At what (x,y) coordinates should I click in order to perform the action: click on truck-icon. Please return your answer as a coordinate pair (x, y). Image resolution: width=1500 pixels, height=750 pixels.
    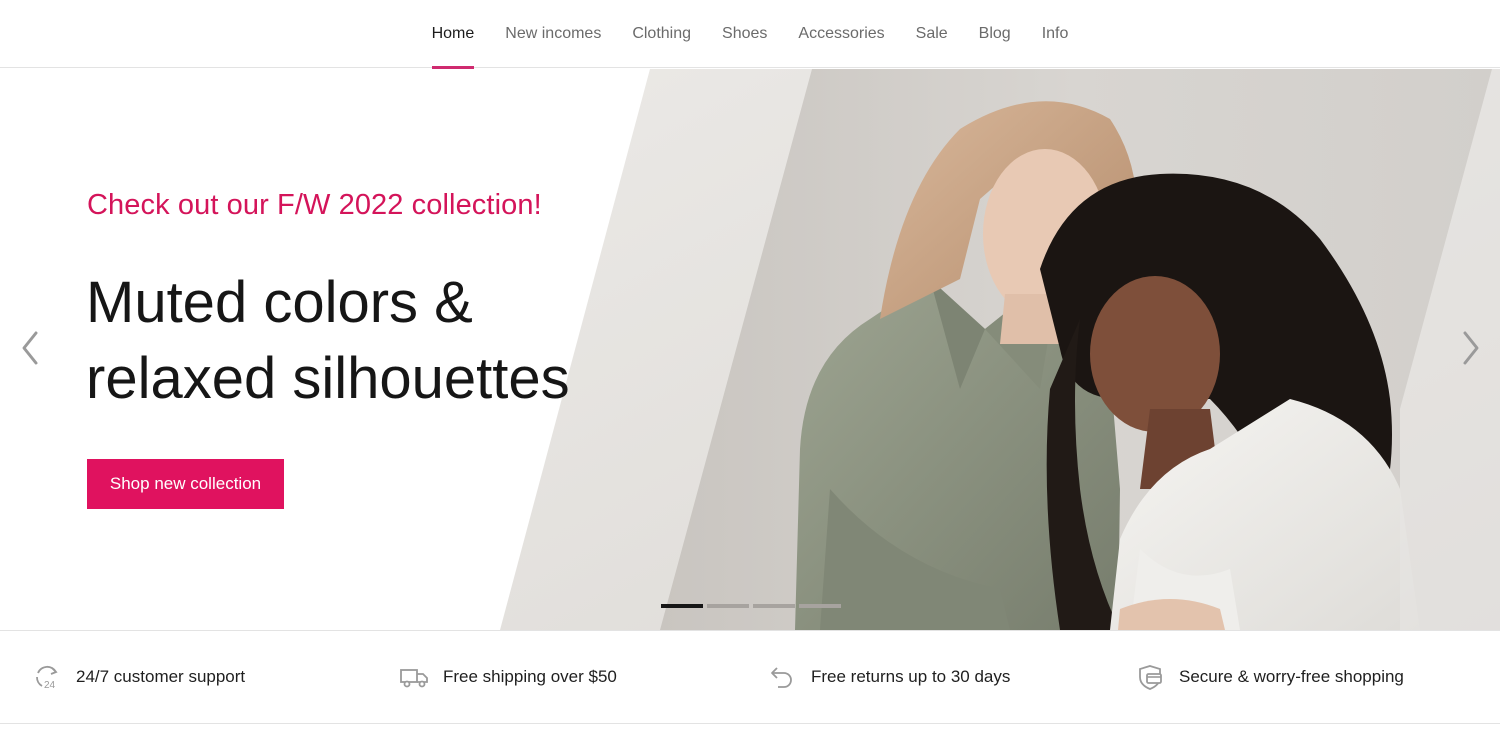
    Looking at the image, I should click on (414, 677).